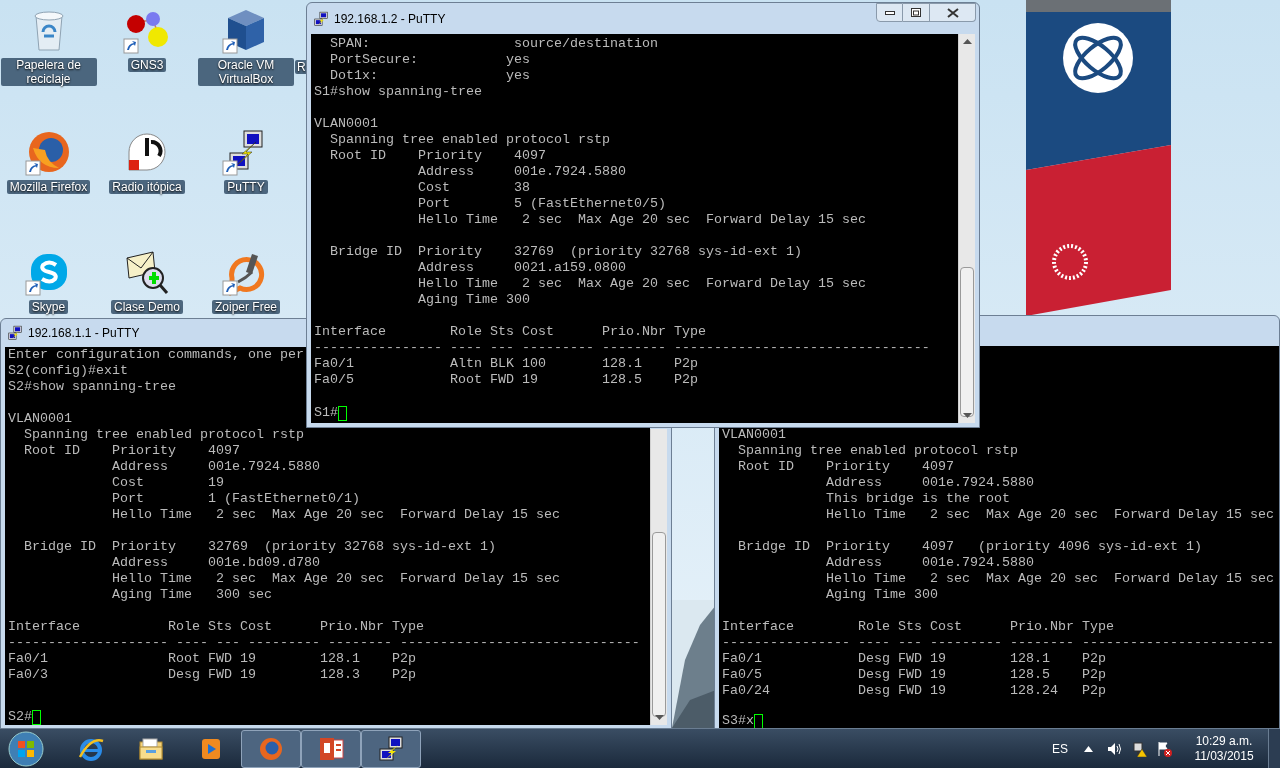  Describe the element at coordinates (191, 595) in the screenshot. I see `terminal-line: Aging Time 300 sec` at that location.